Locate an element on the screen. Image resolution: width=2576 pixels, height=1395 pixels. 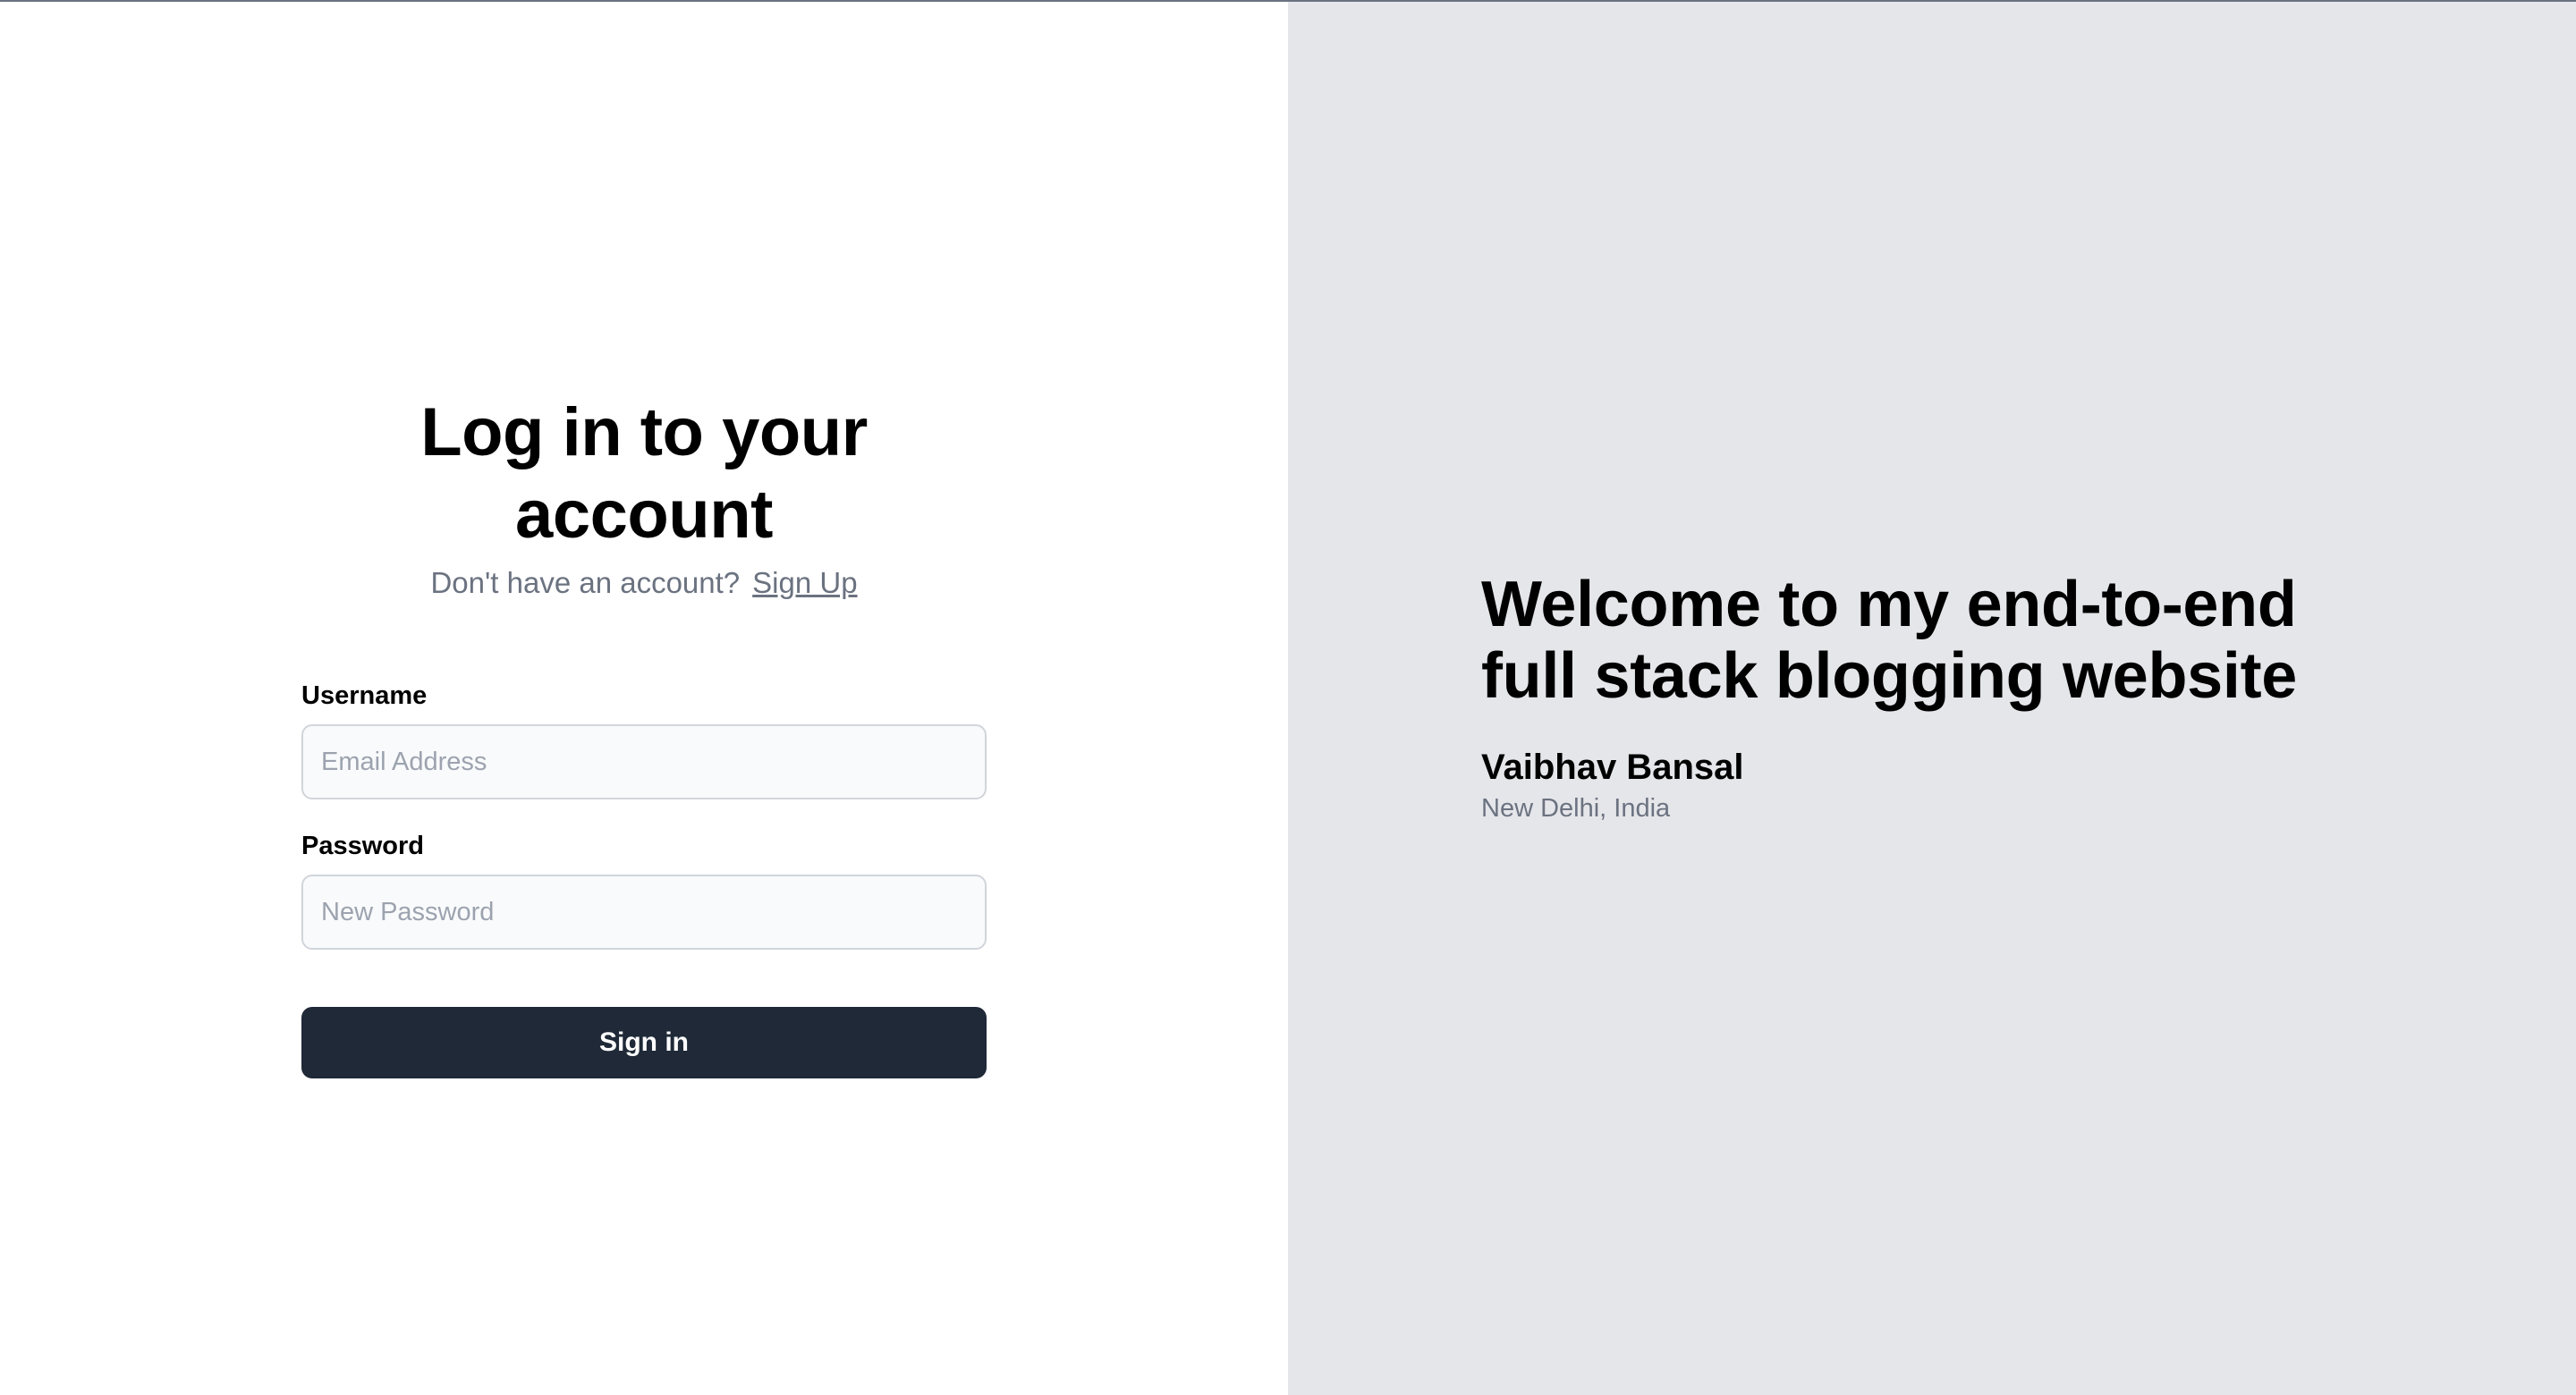
author-name: Vaibhav Bansal is located at coordinates (1612, 767).